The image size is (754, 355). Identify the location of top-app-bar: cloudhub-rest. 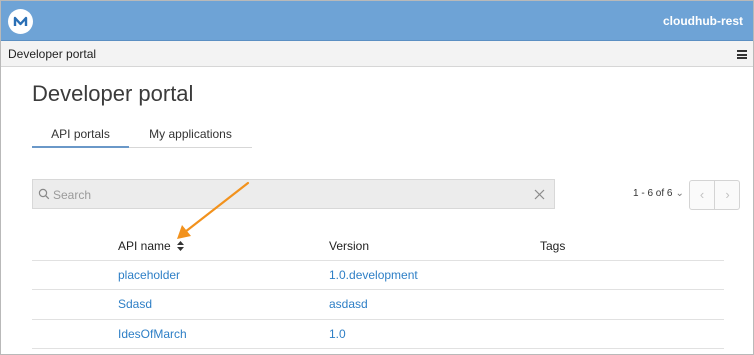
(377, 21).